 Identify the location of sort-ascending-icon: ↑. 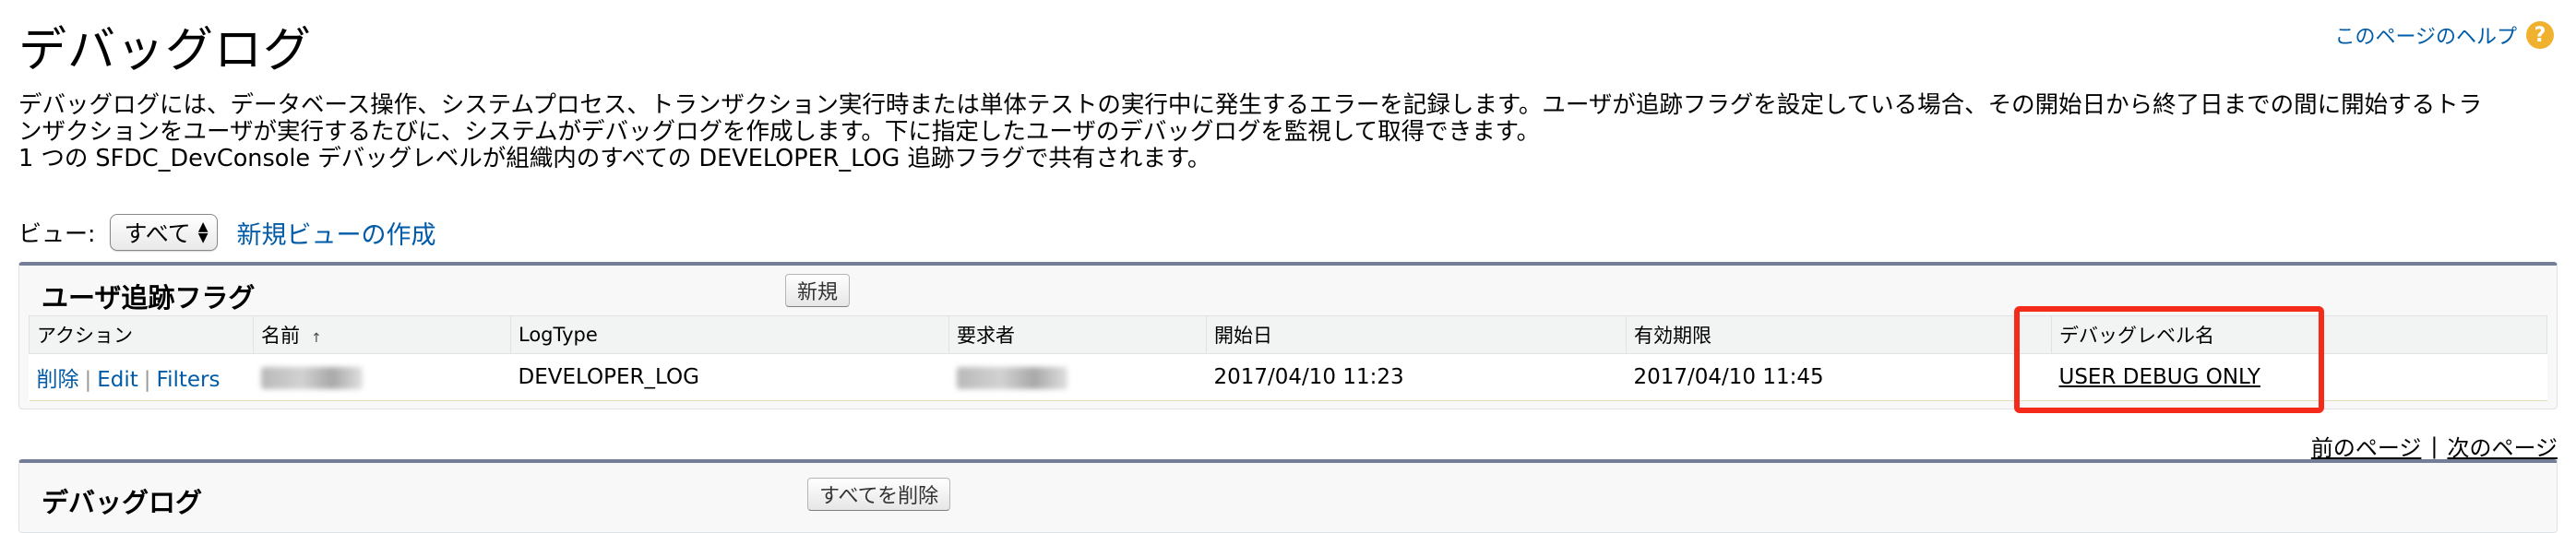
(316, 338).